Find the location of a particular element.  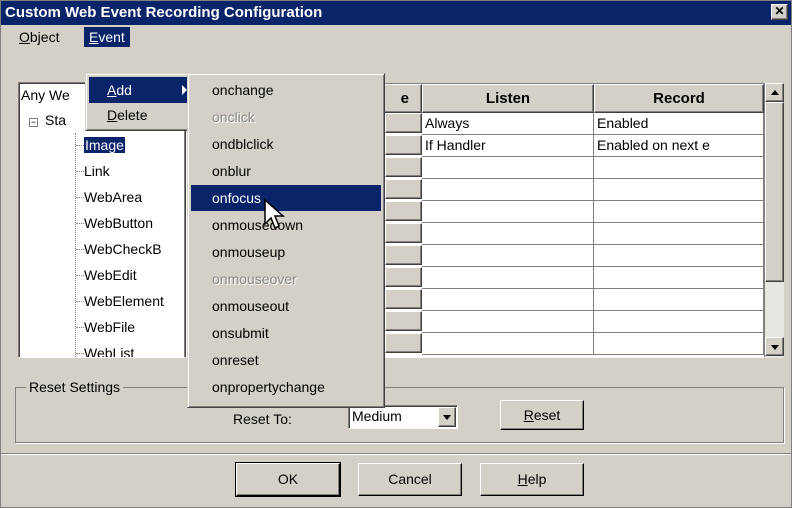

arrow-up-icon is located at coordinates (775, 92).